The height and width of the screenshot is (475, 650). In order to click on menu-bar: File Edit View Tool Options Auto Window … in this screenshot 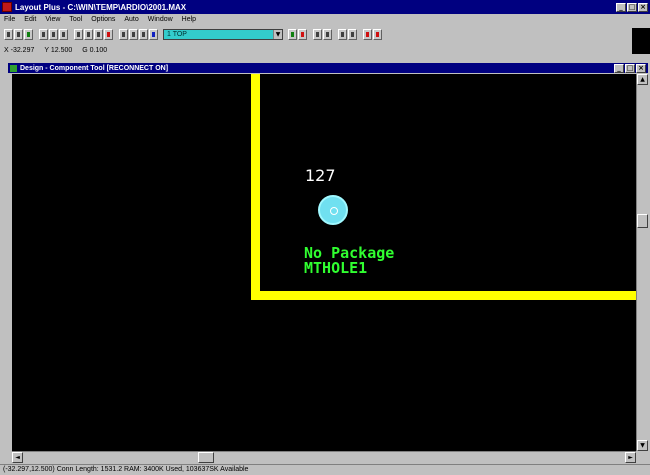, I will do `click(325, 19)`.